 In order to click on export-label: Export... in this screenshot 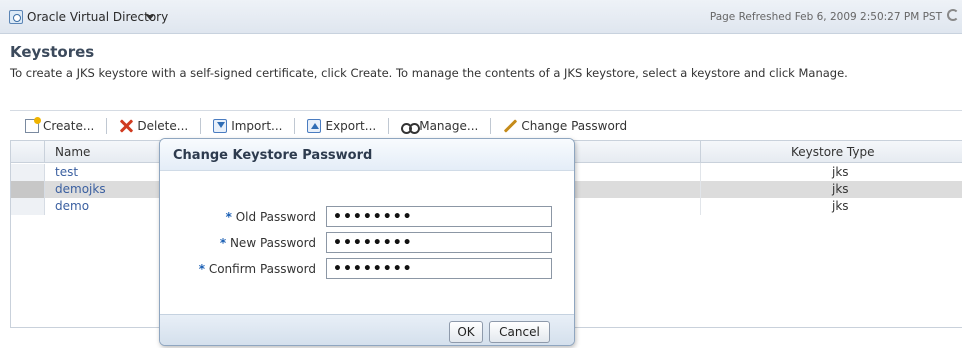, I will do `click(351, 125)`.